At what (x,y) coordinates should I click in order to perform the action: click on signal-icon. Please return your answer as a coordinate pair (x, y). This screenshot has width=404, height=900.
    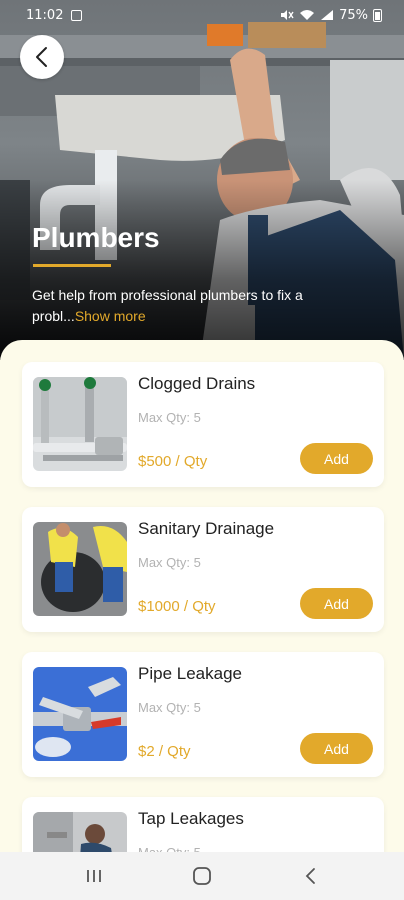
    Looking at the image, I should click on (327, 15).